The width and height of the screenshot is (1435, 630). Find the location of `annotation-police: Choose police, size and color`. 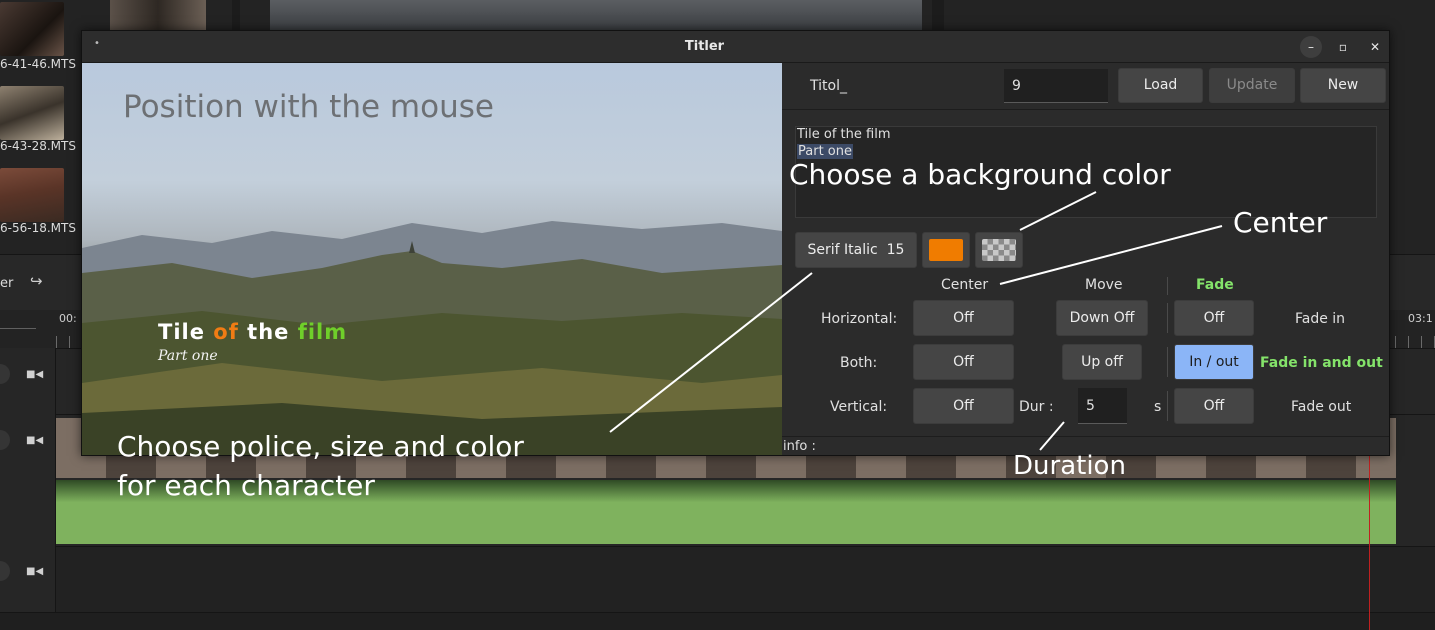

annotation-police: Choose police, size and color is located at coordinates (320, 446).